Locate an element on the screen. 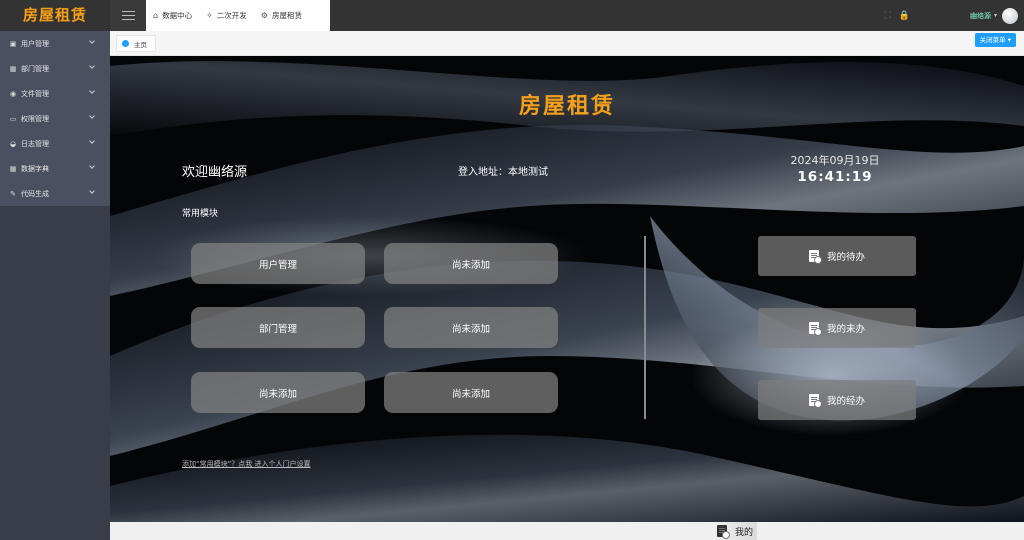 Image resolution: width=1024 pixels, height=540 pixels. dict-icon: ▦ is located at coordinates (13, 168).